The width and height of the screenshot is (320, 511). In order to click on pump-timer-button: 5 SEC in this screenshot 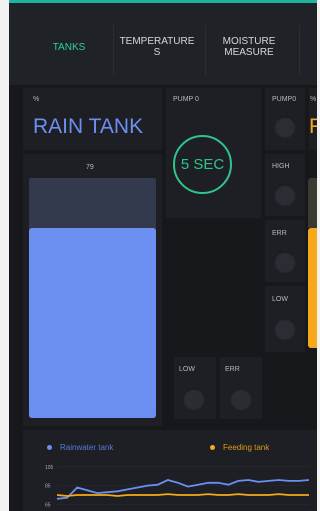, I will do `click(202, 164)`.